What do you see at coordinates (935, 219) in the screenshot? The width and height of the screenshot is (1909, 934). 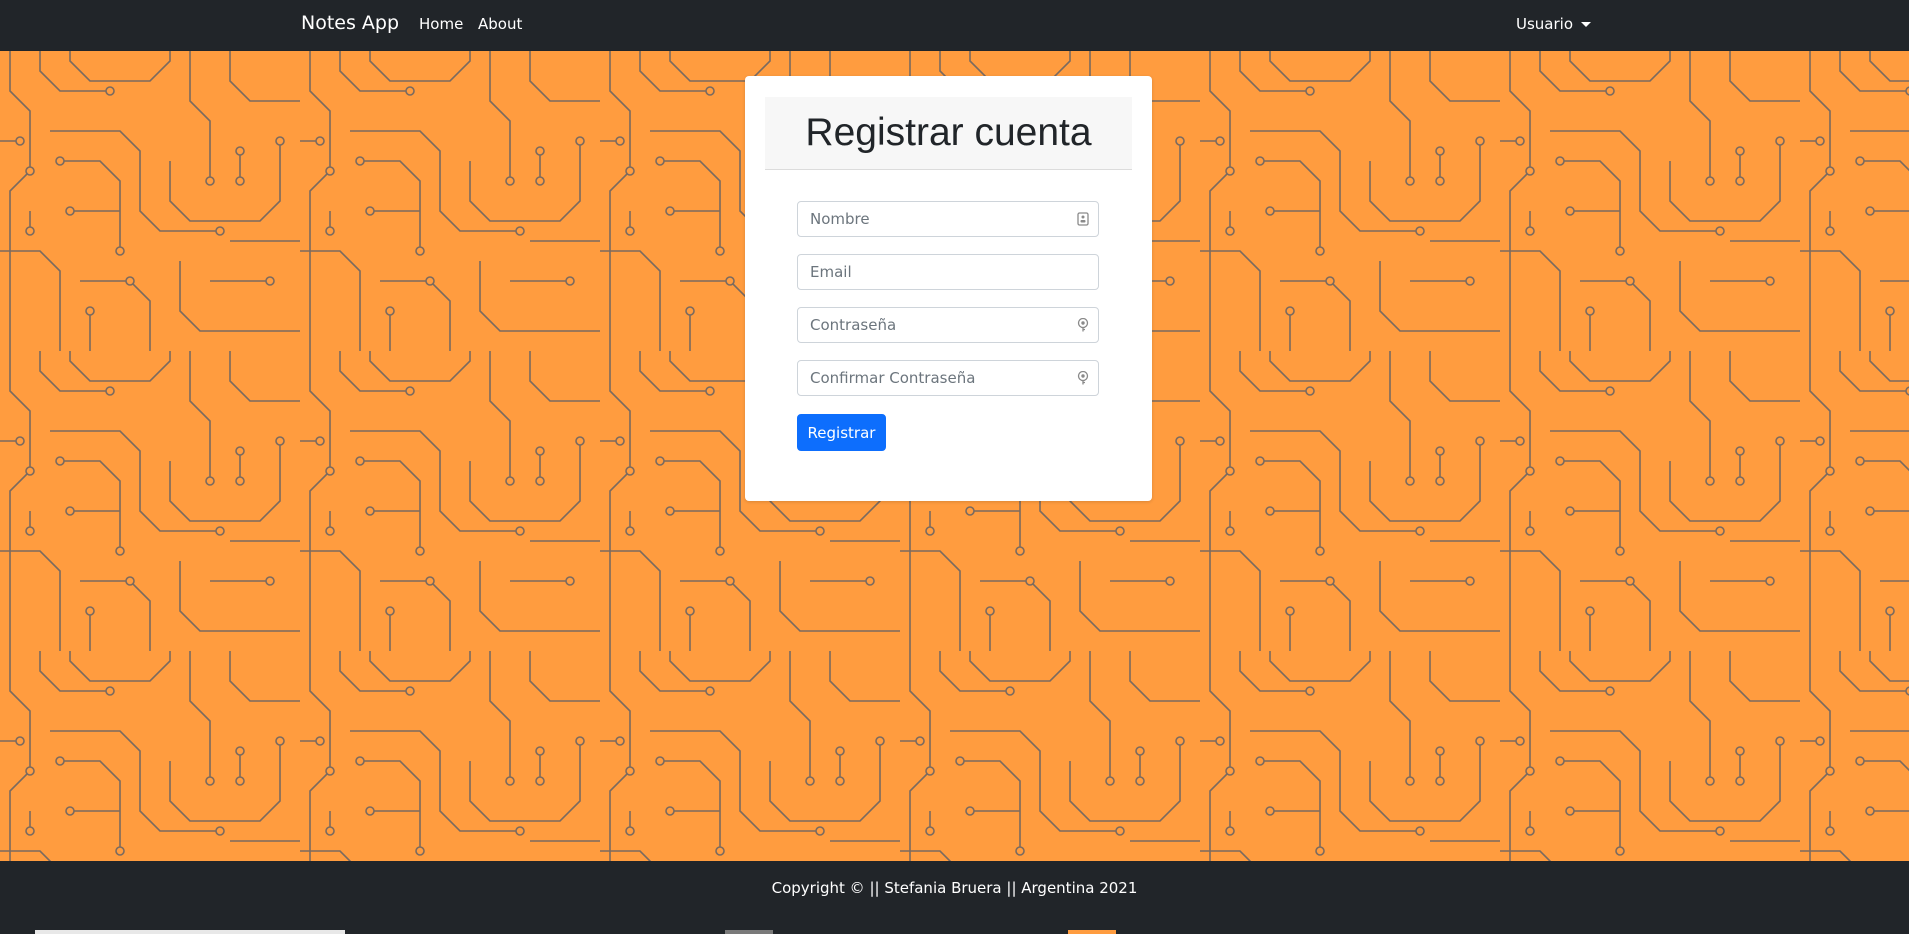 I see `name-input` at bounding box center [935, 219].